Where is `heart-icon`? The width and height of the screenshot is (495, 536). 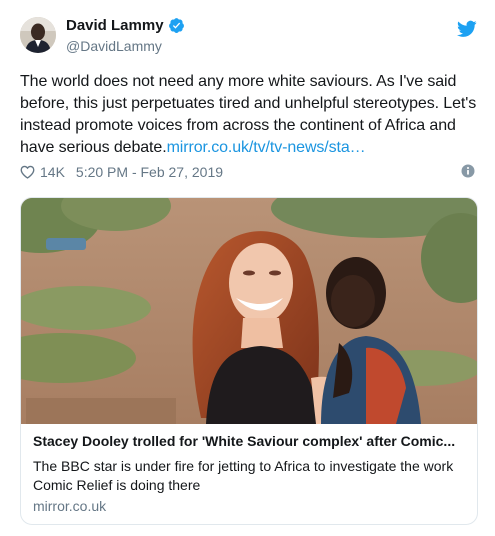
heart-icon is located at coordinates (27, 172).